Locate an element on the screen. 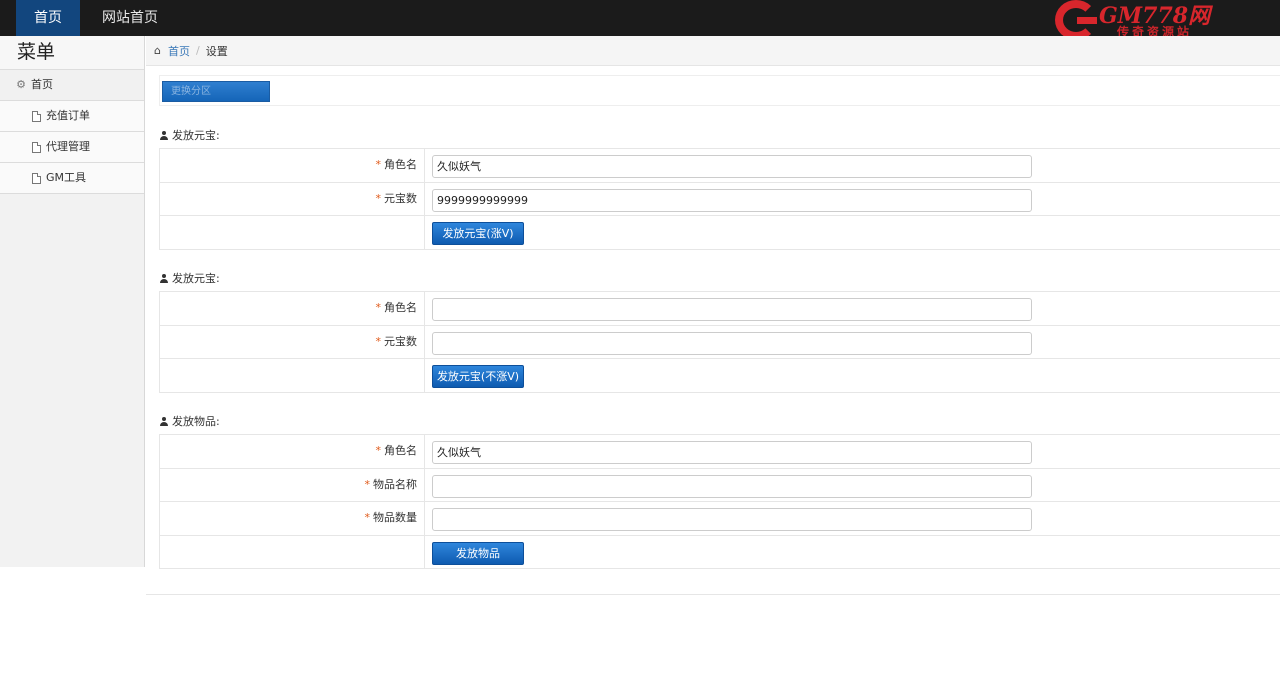 This screenshot has height=685, width=1280. grant-ingot-vip-form: * 角色名 久似妖气 * 元宝数 9999999999999 发放元宝(涨V) is located at coordinates (719, 199).